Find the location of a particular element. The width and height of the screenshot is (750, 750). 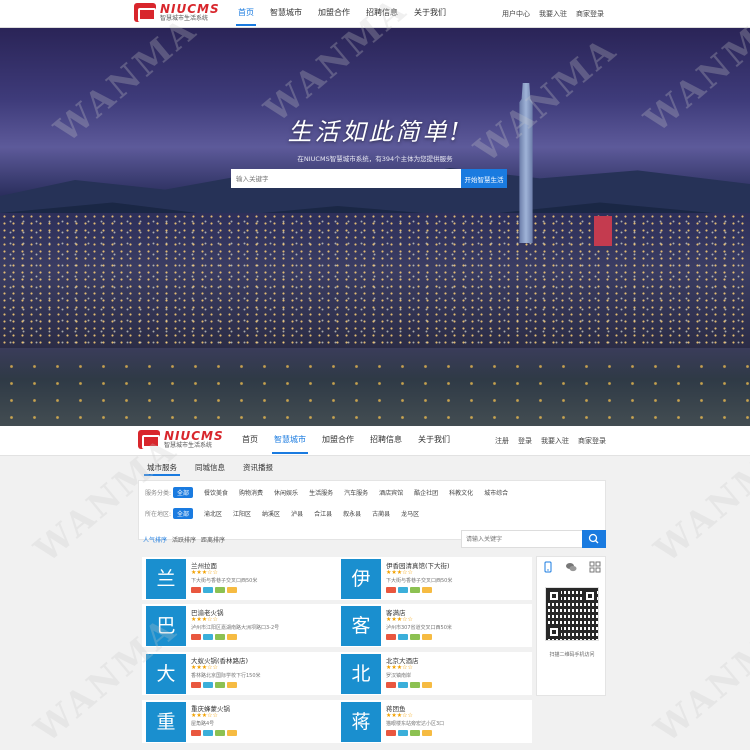

qr-code is located at coordinates (572, 614).